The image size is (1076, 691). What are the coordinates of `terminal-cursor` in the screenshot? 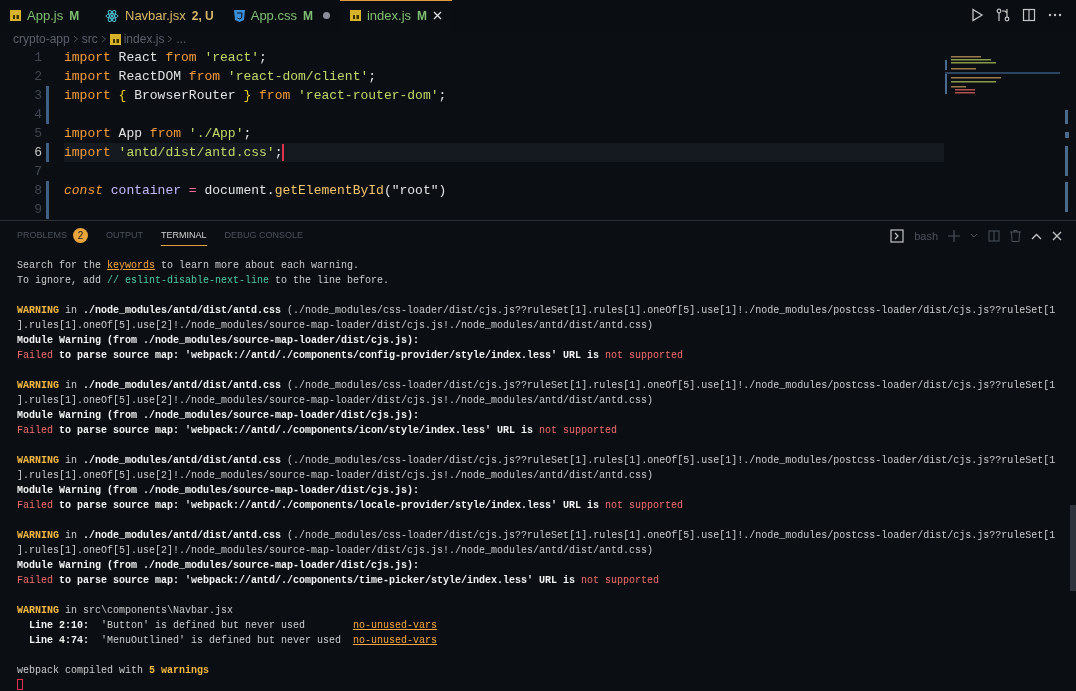 It's located at (20, 684).